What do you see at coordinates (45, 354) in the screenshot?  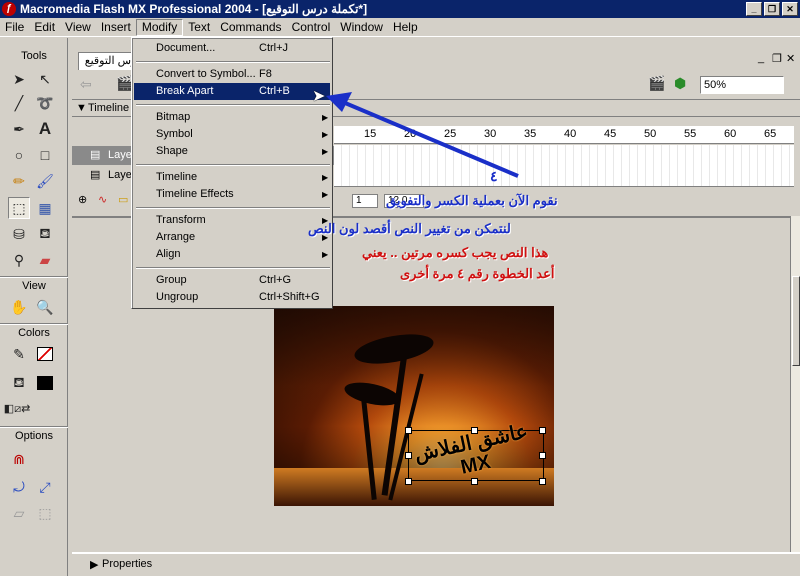 I see `stroke-color-swatch` at bounding box center [45, 354].